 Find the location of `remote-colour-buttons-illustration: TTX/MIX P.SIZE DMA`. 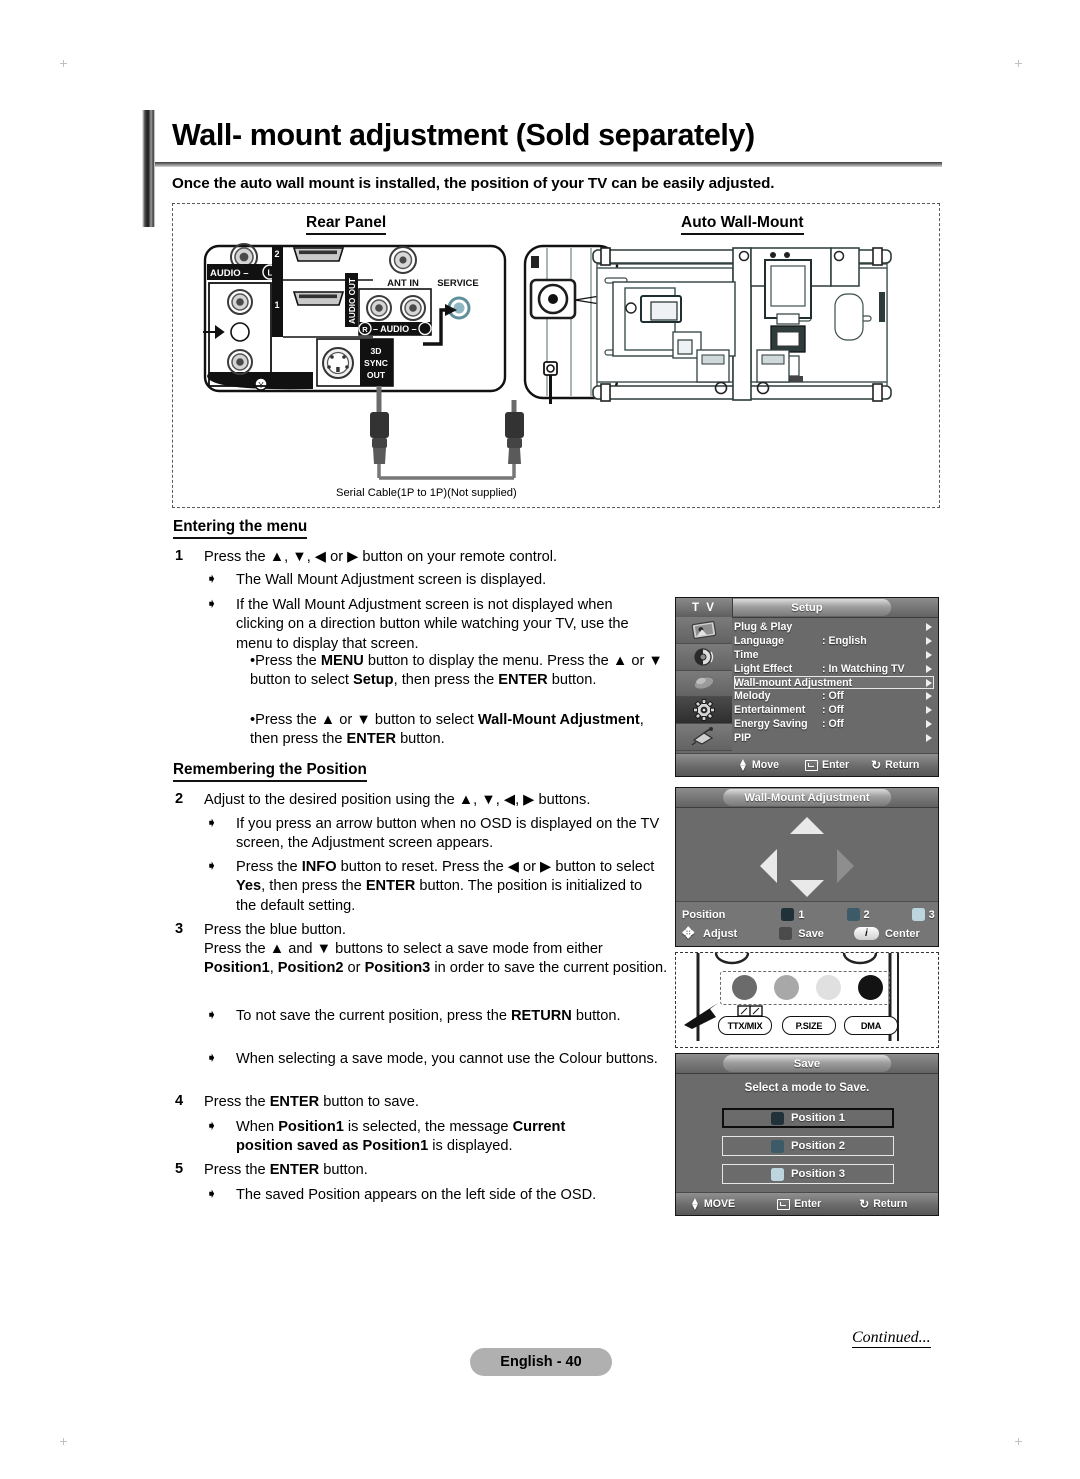

remote-colour-buttons-illustration: TTX/MIX P.SIZE DMA is located at coordinates (807, 1000).